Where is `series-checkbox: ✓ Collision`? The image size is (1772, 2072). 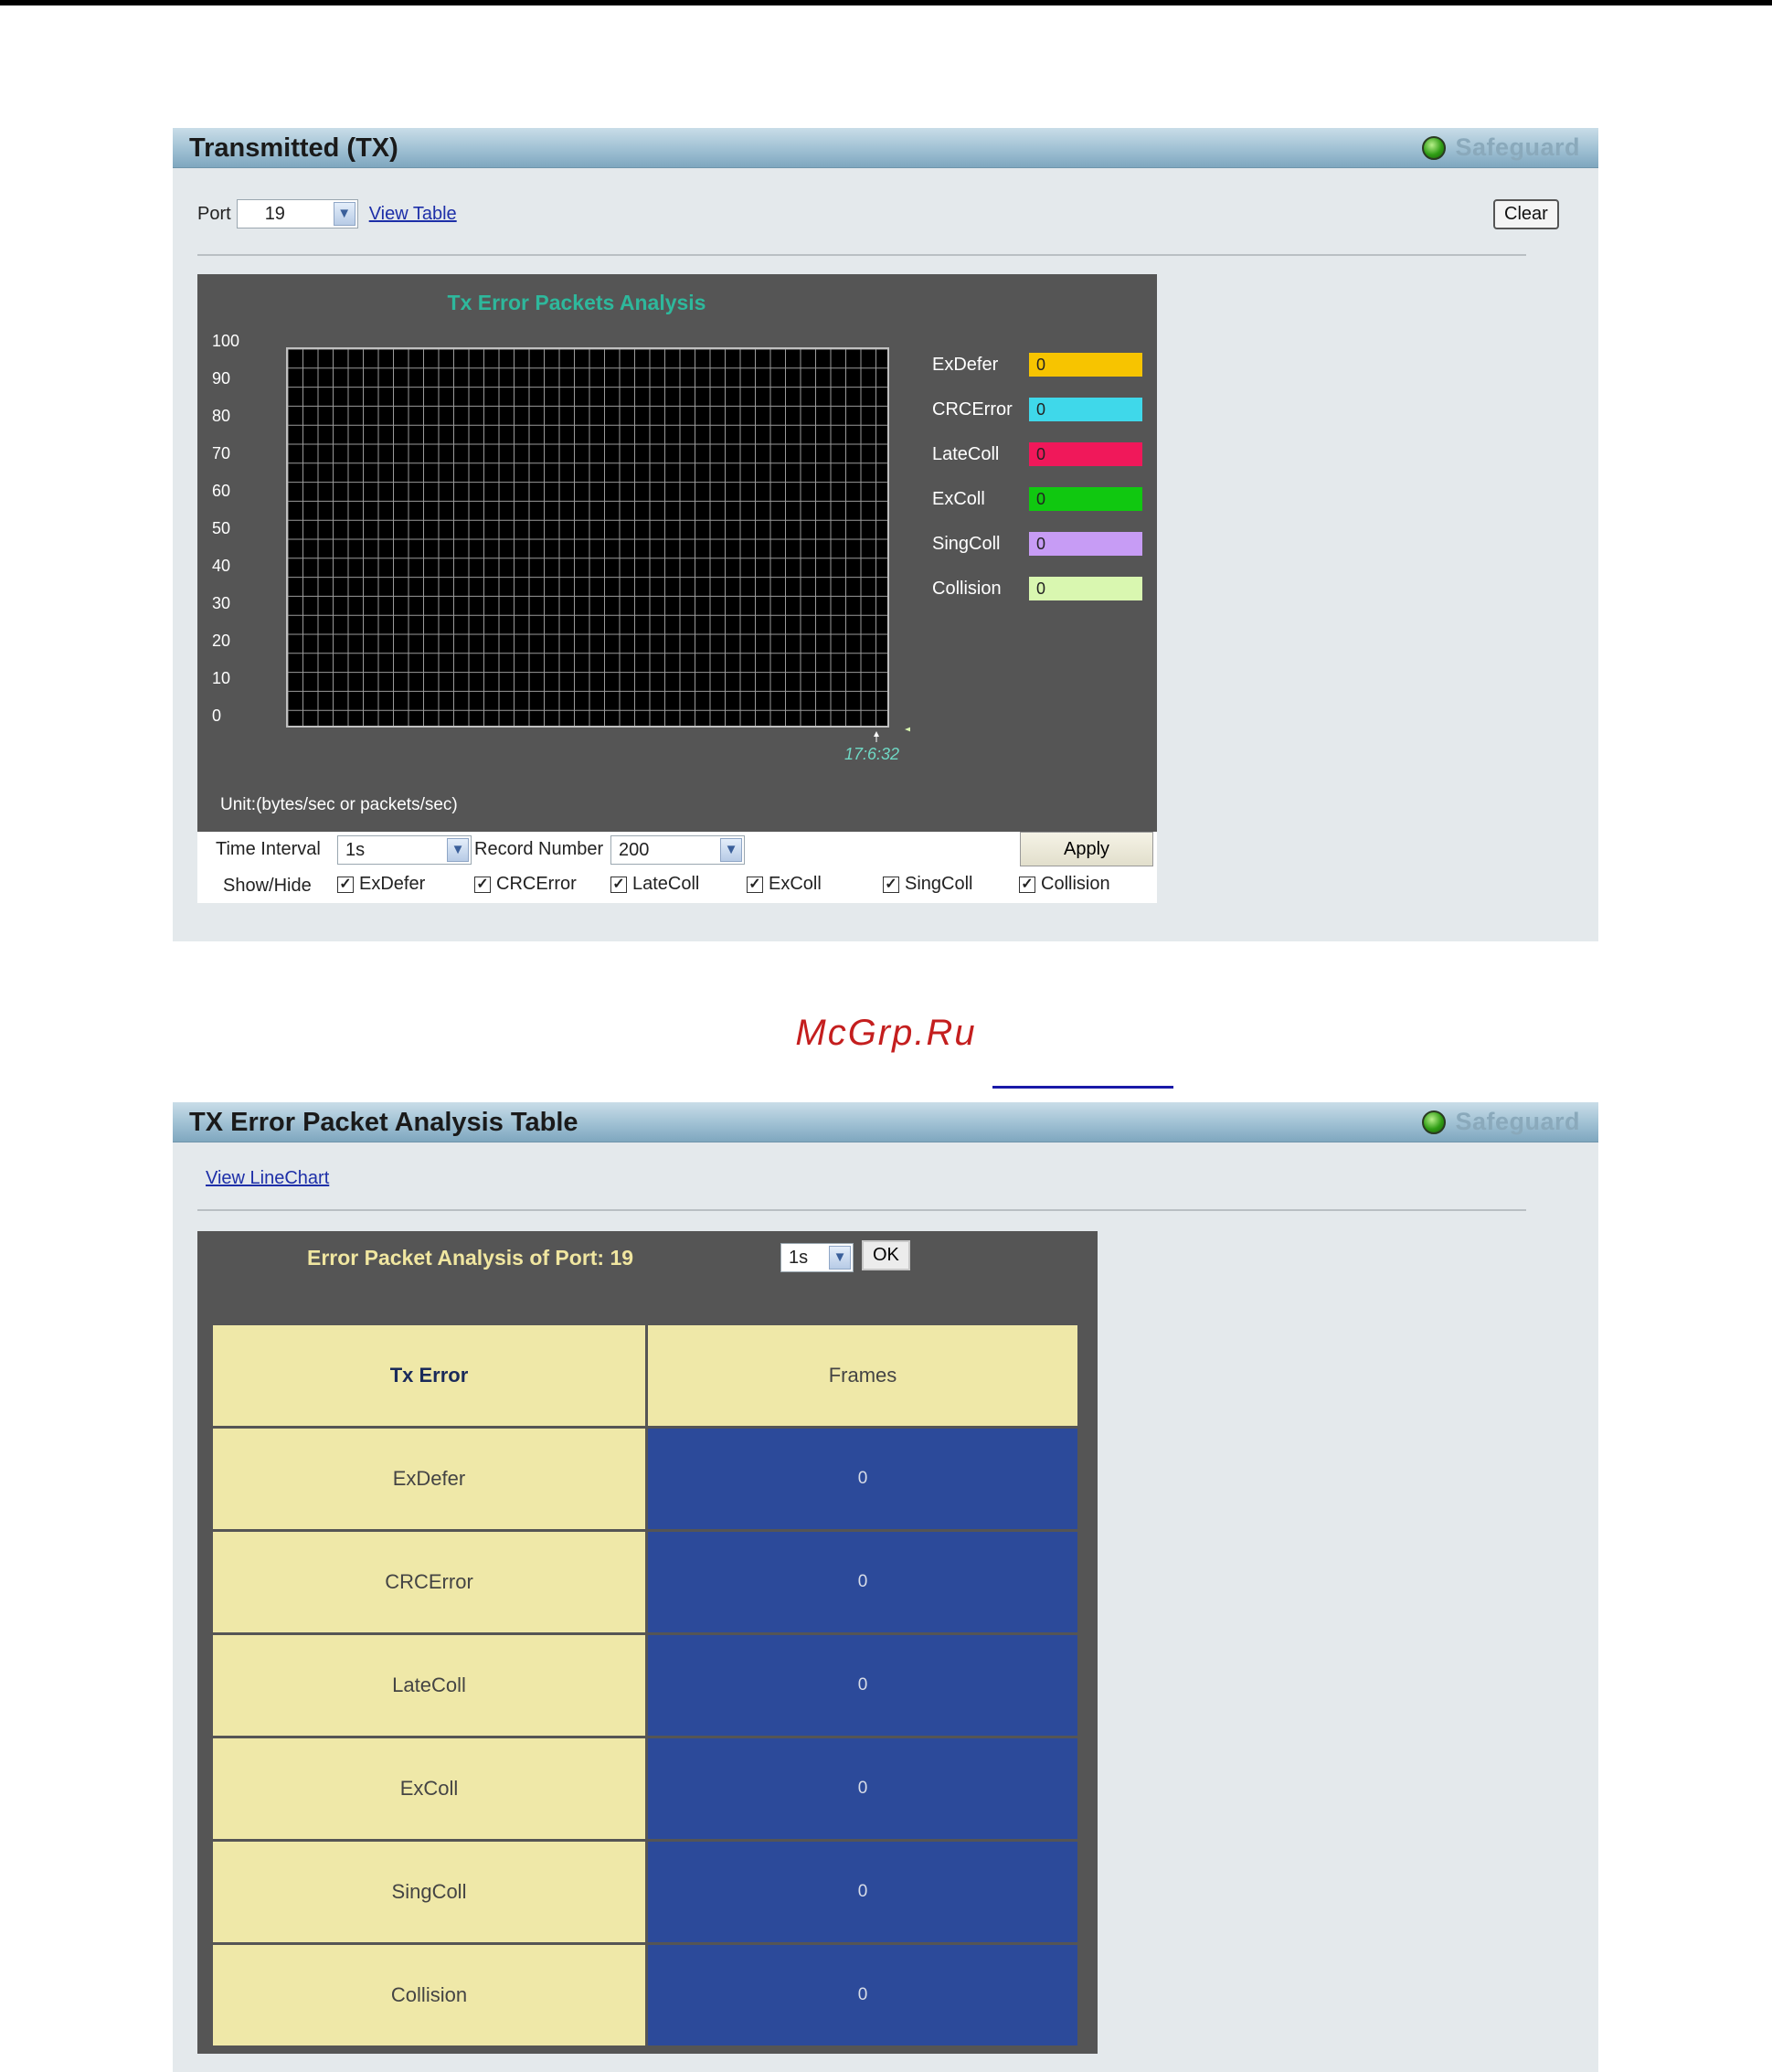
series-checkbox: ✓ Collision is located at coordinates (1064, 884).